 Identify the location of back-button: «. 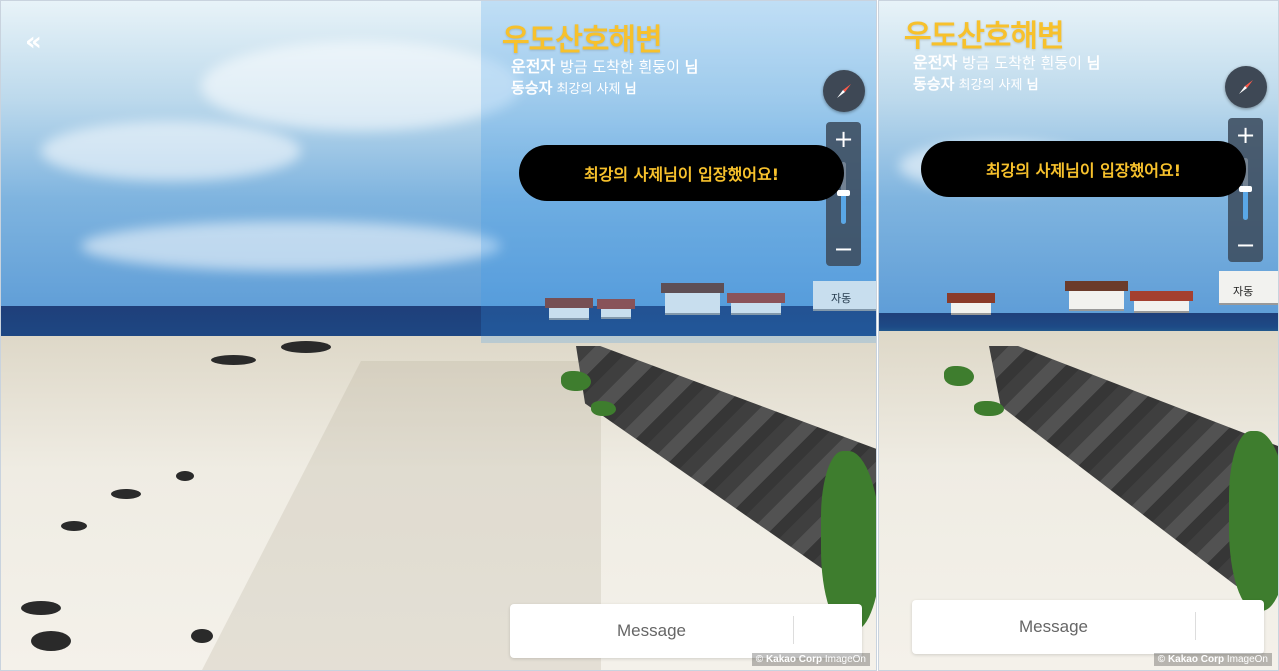
(33, 42).